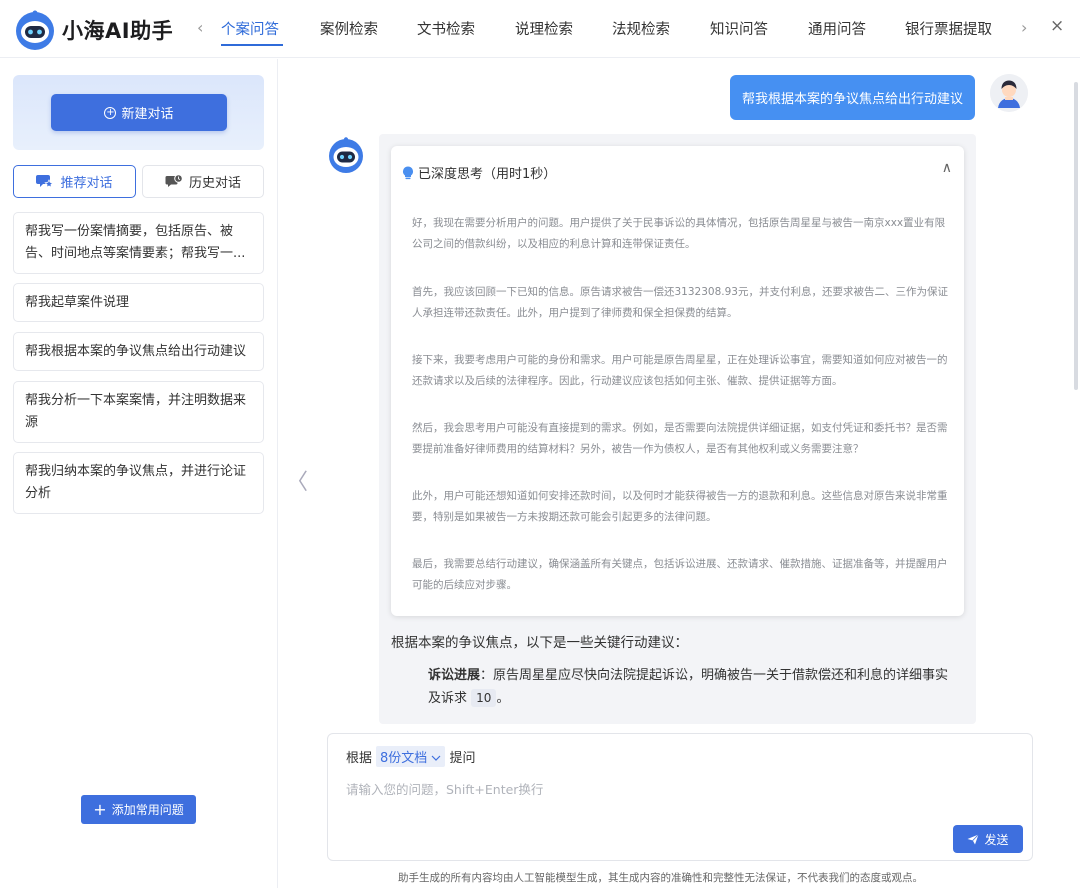 The height and width of the screenshot is (888, 1080). What do you see at coordinates (539, 643) in the screenshot?
I see `answer-intro: 根据本案的争议焦点，以下是一些关键行动建议：` at bounding box center [539, 643].